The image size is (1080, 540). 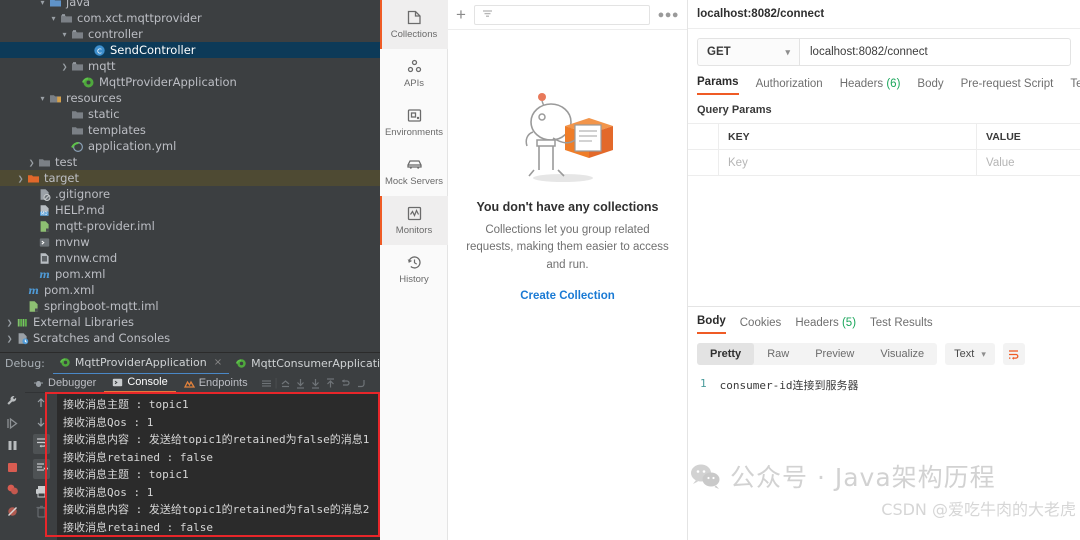 I want to click on value-input: Value, so click(x=1028, y=162).